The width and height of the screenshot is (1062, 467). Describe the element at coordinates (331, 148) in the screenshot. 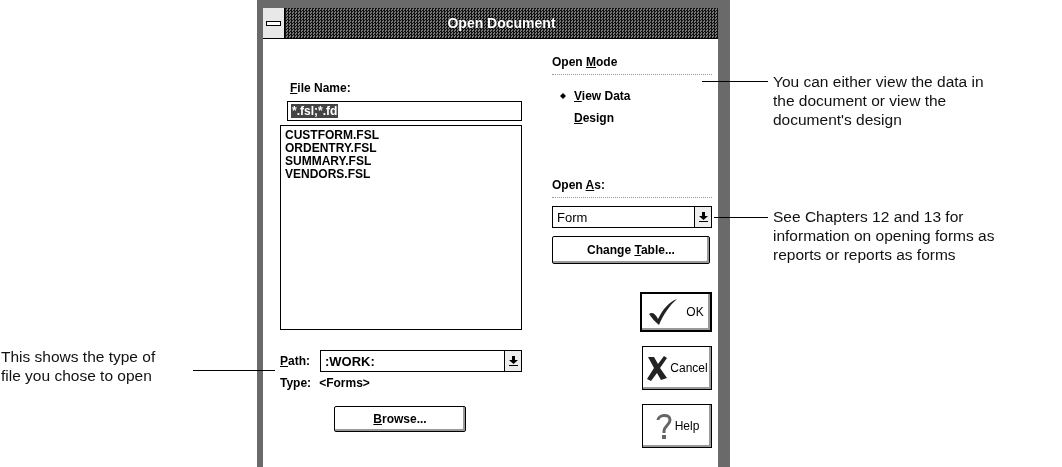

I see `file-list-item: ORDENTRY.FSL` at that location.